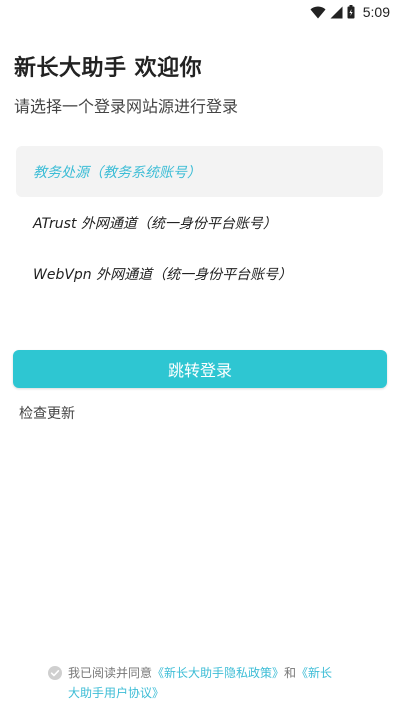 Image resolution: width=400 pixels, height=711 pixels. I want to click on wifi-icon, so click(318, 12).